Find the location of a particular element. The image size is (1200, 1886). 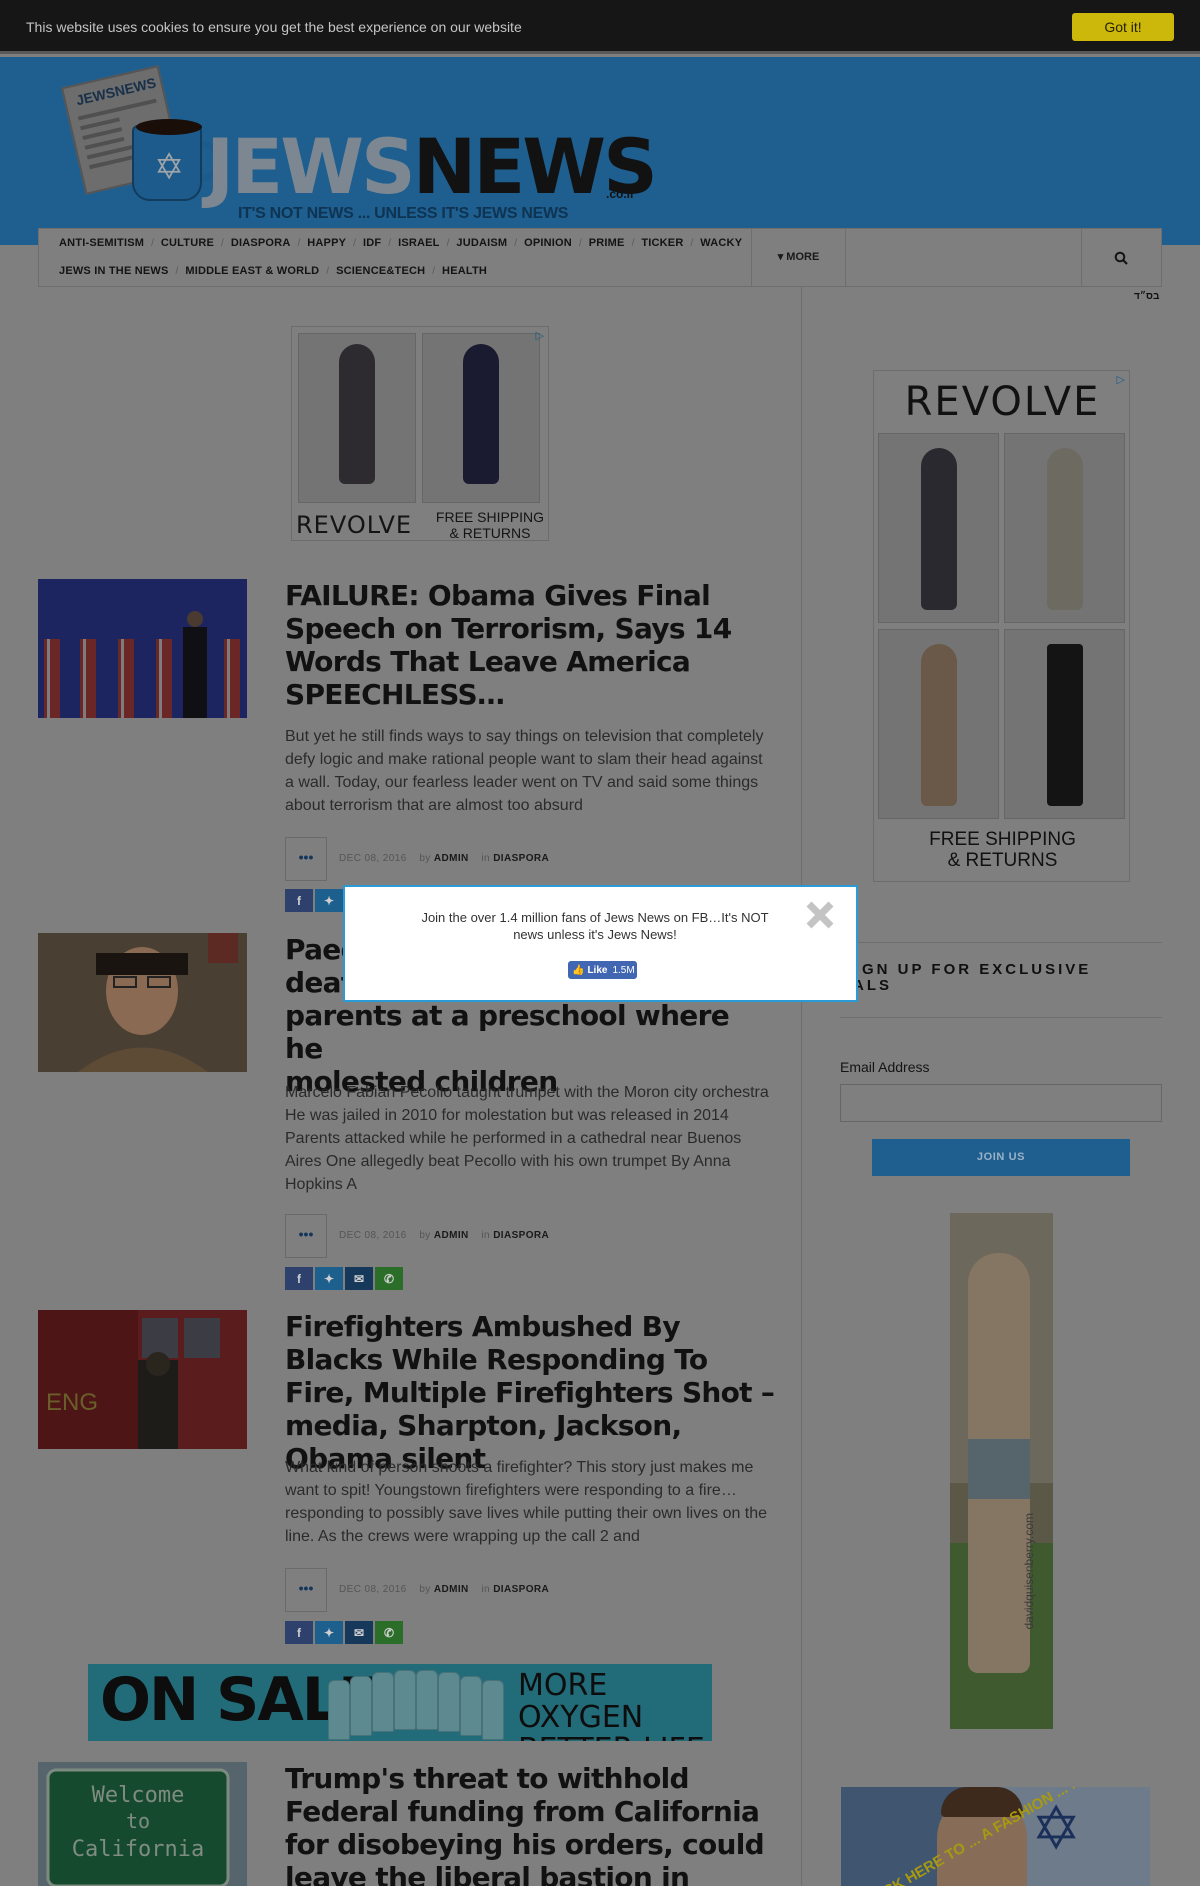

nav-item-ticker: TICKER is located at coordinates (662, 243).